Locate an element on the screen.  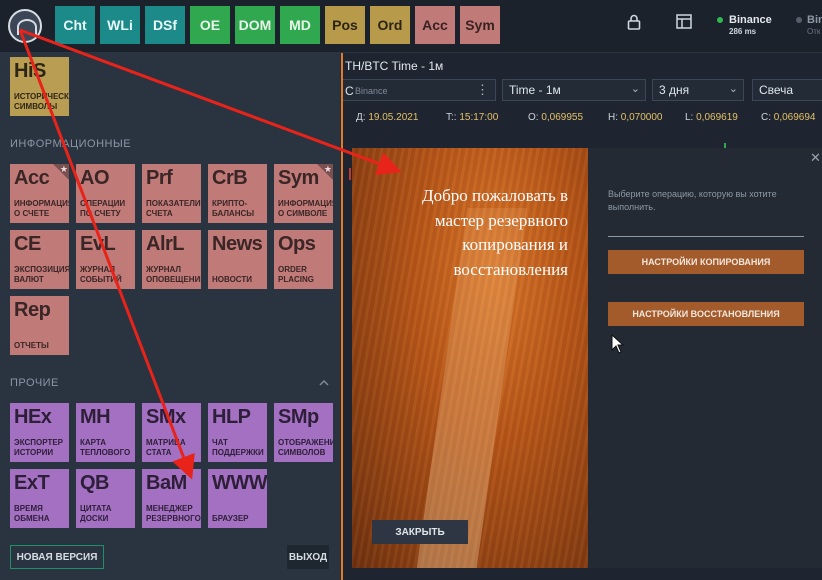
tile-caption: ИСТОРИЧЕСКИЕ СИМВОЛЫ is located at coordinates (41, 101).